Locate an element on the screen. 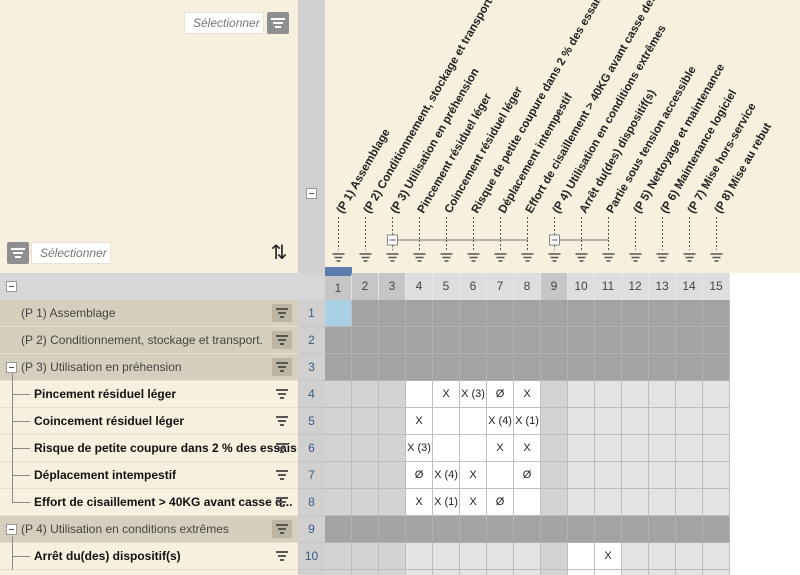  row-number-3: 3 is located at coordinates (311, 367).